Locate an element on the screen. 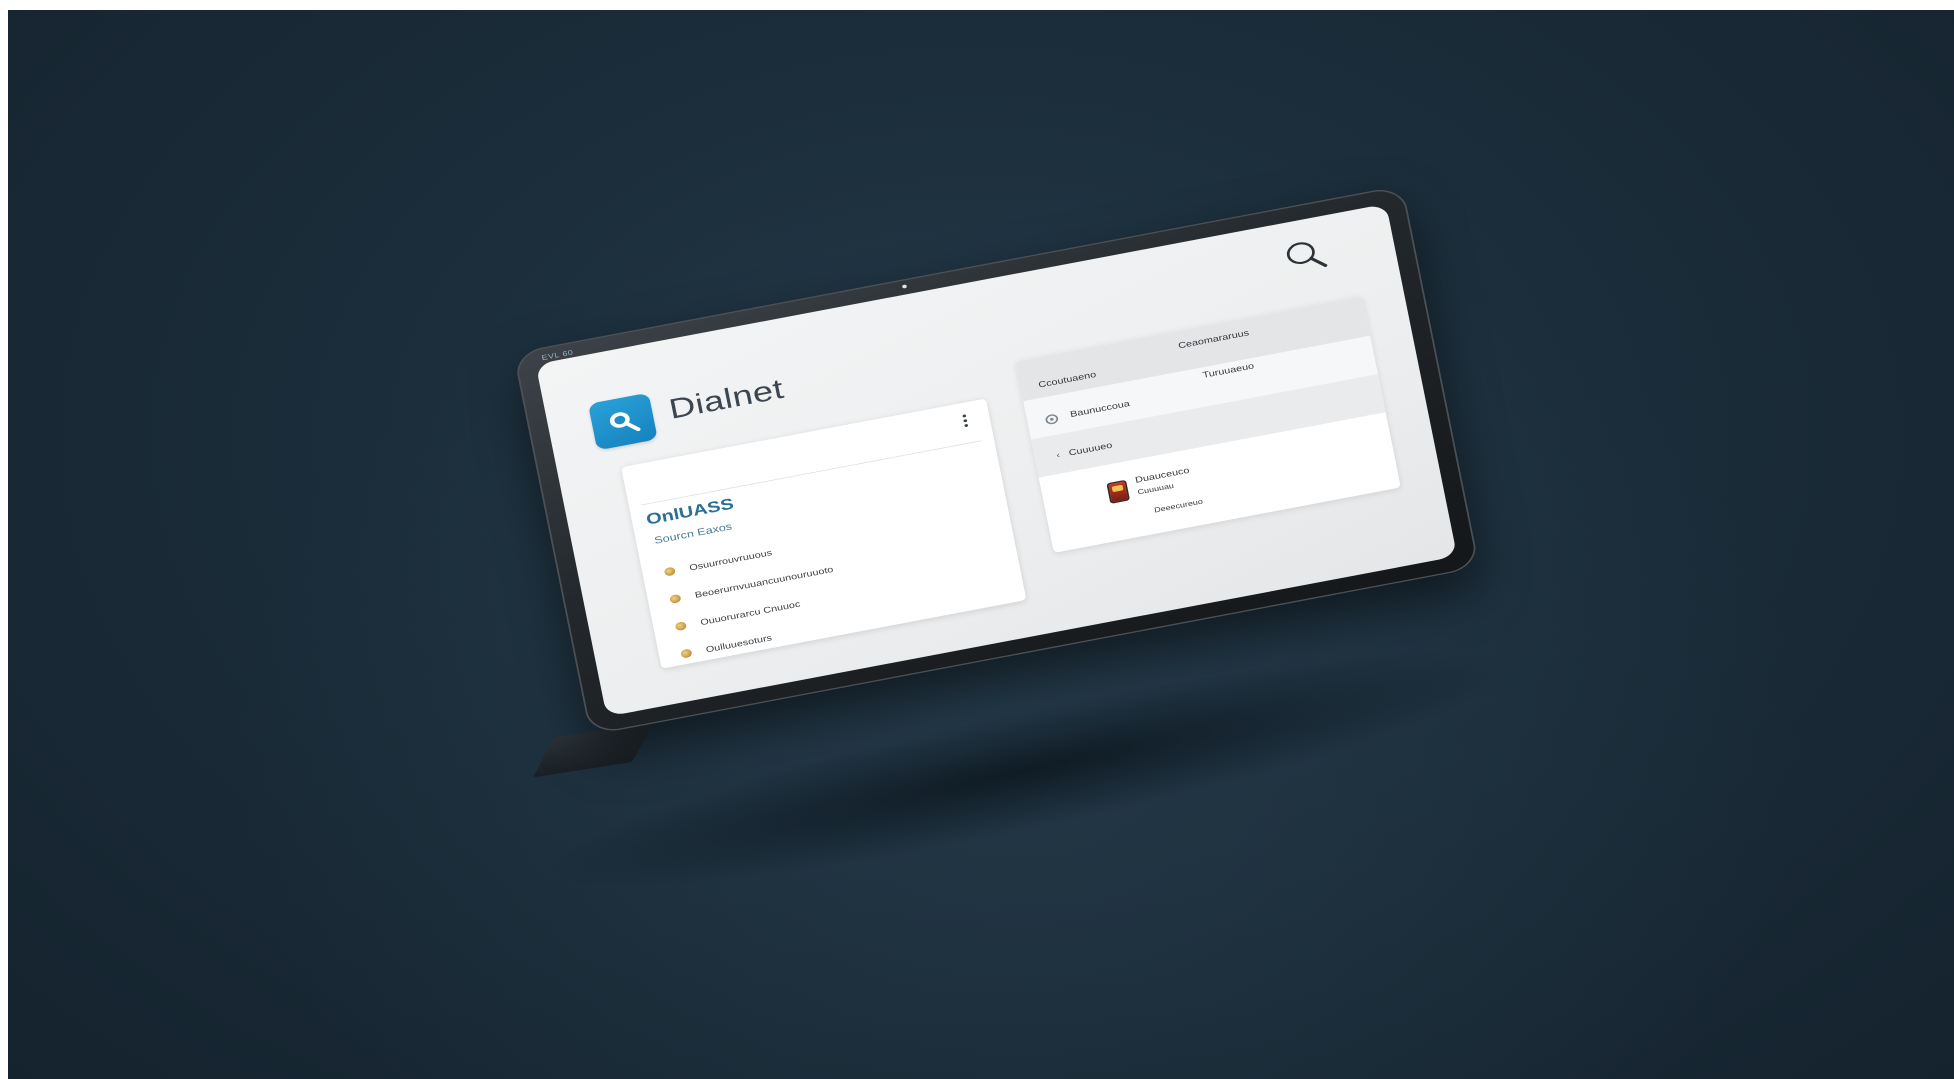 The width and height of the screenshot is (1954, 1079). row-title: Duauceuco is located at coordinates (1162, 475).